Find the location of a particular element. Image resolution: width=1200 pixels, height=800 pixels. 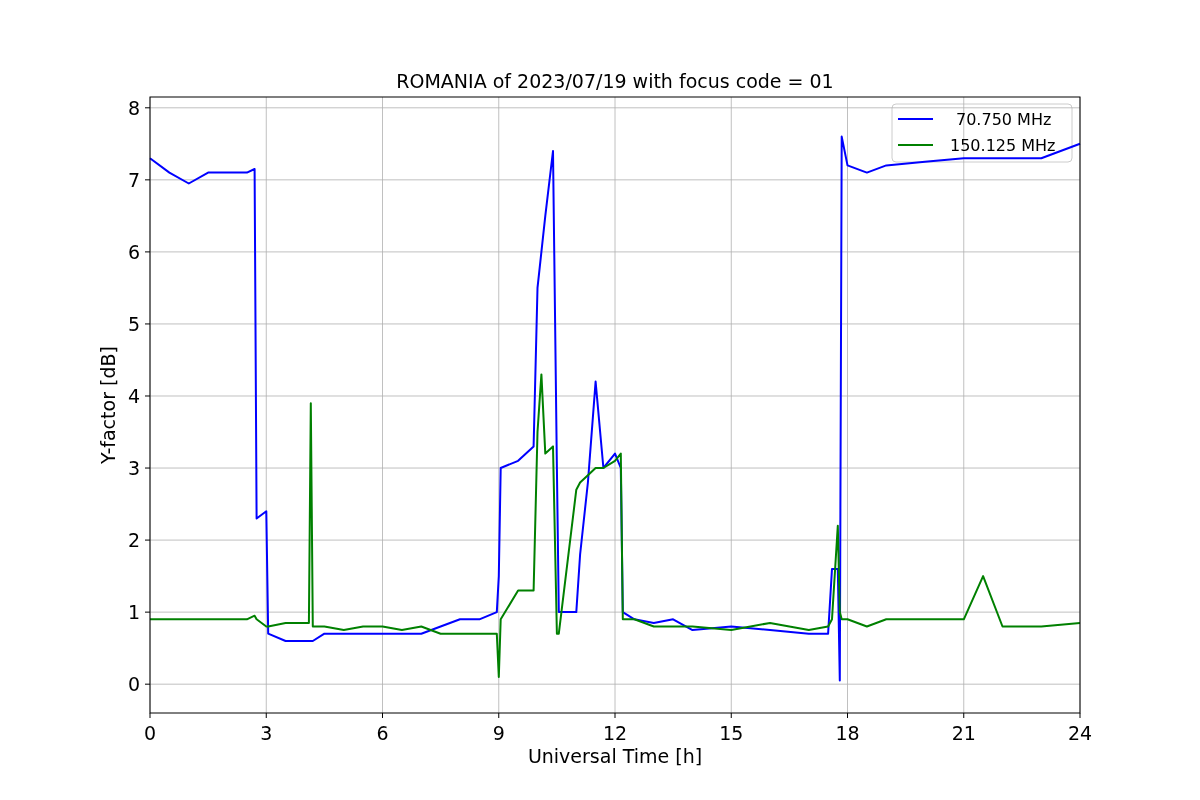

tick-label: 2 is located at coordinates (133, 540).